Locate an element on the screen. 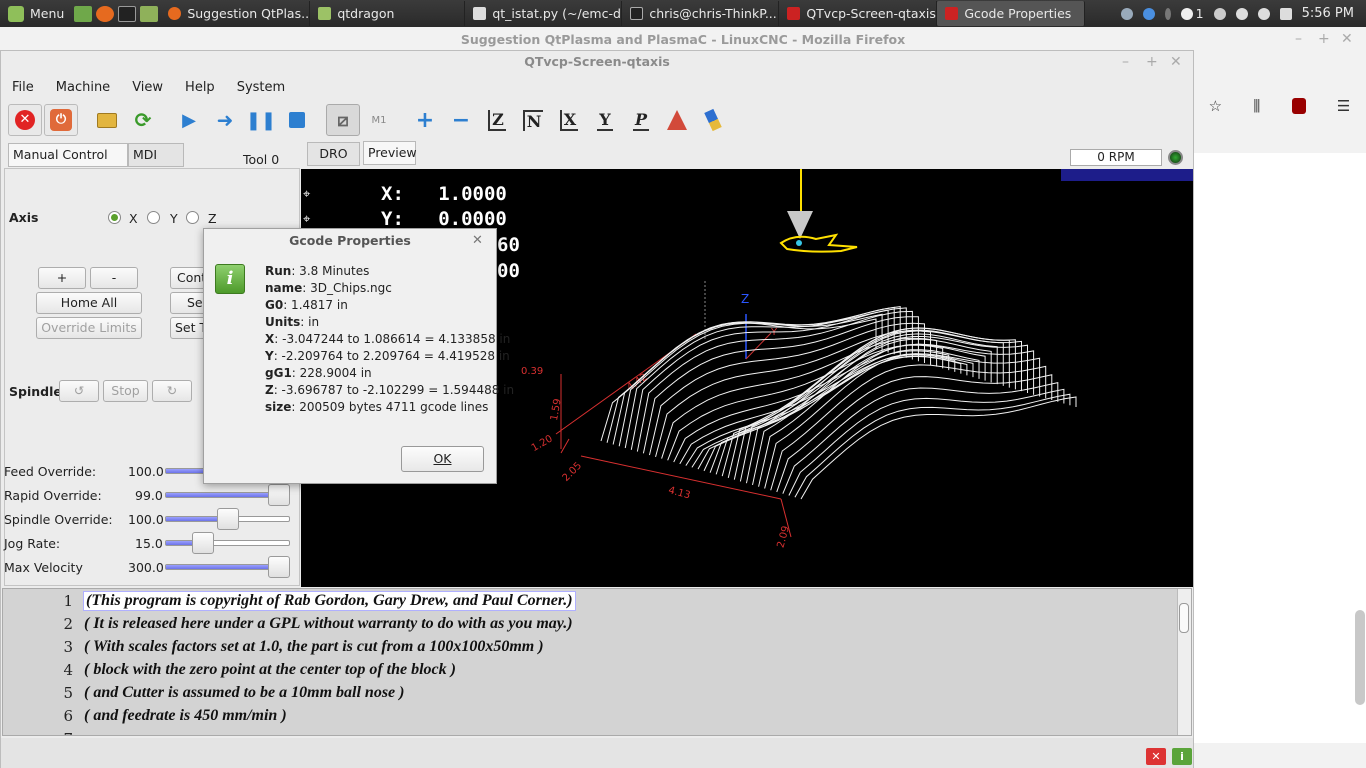 Image resolution: width=1366 pixels, height=768 pixels. volume-icon is located at coordinates (1263, 13).